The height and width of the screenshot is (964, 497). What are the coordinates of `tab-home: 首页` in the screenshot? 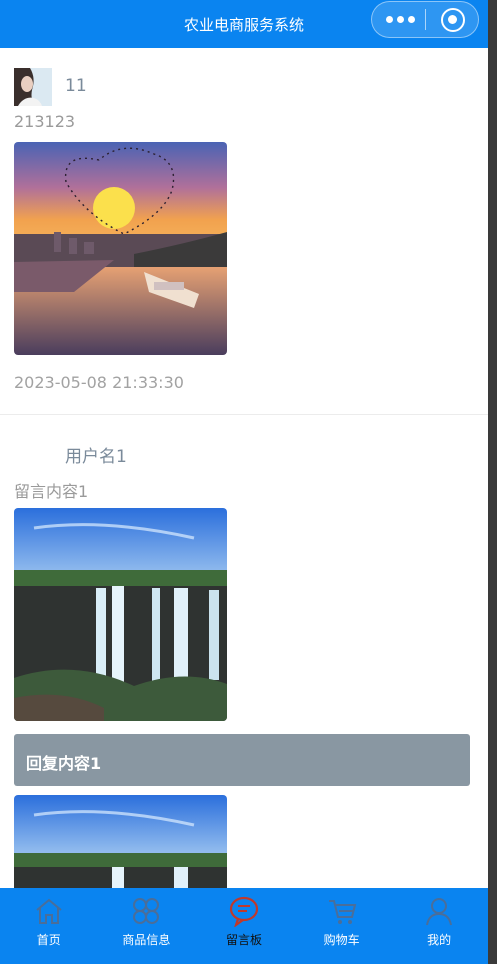 It's located at (49, 926).